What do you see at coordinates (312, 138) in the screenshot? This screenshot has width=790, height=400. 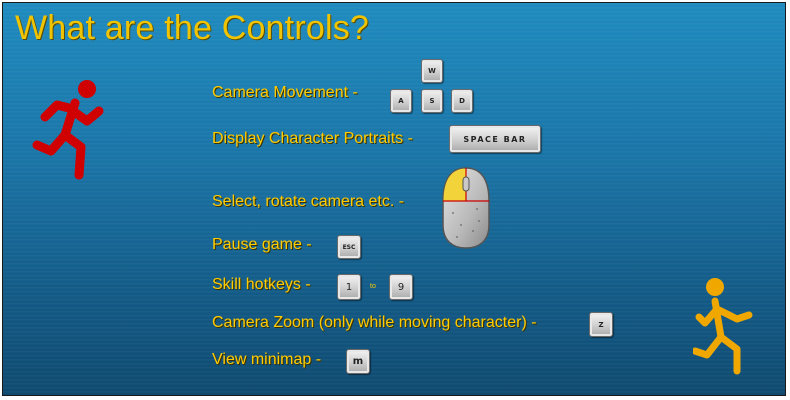 I see `character-portraits-label: Display Character Portraits -` at bounding box center [312, 138].